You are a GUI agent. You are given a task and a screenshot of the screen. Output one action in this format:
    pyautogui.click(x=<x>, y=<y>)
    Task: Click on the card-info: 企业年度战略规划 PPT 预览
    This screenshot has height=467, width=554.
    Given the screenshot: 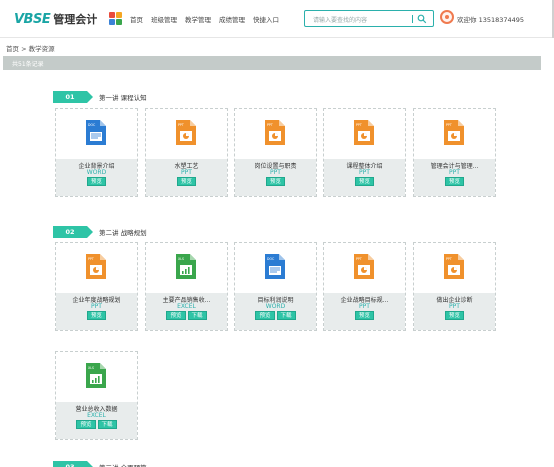 What is the action you would take?
    pyautogui.click(x=96, y=311)
    